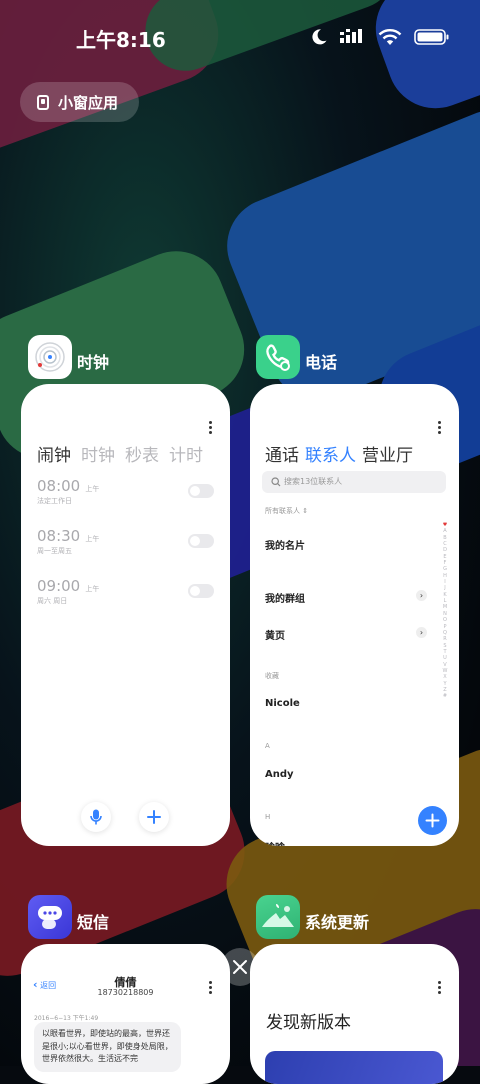 The width and height of the screenshot is (480, 1084). I want to click on alarm-time: 08:30, so click(59, 536).